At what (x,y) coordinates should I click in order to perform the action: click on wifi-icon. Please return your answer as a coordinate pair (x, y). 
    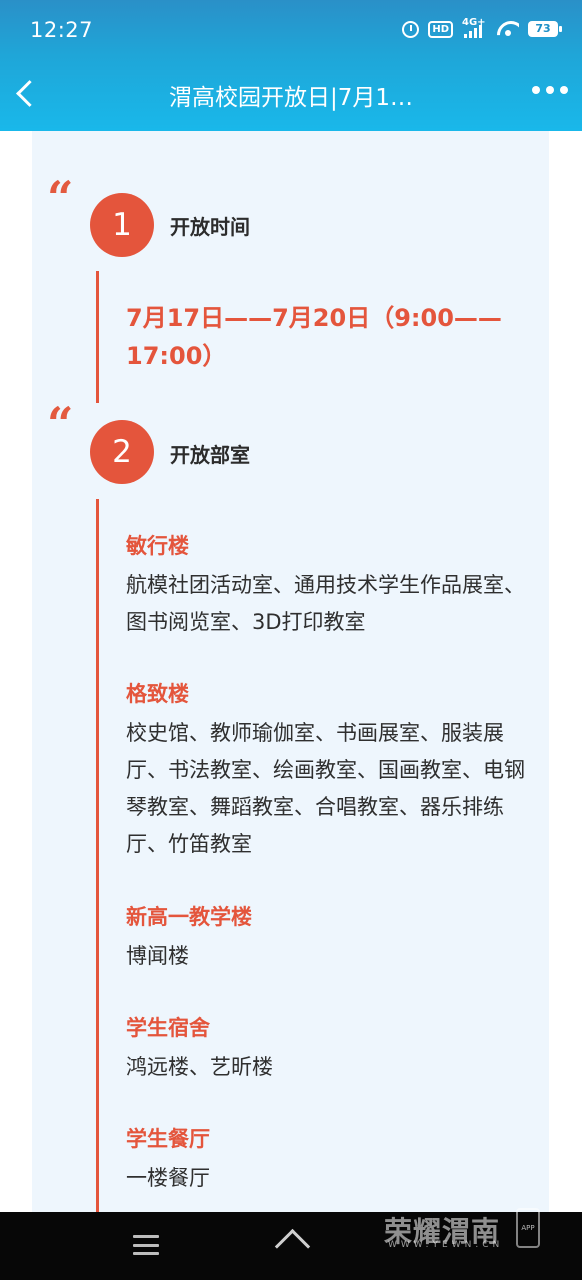
    Looking at the image, I should click on (508, 29).